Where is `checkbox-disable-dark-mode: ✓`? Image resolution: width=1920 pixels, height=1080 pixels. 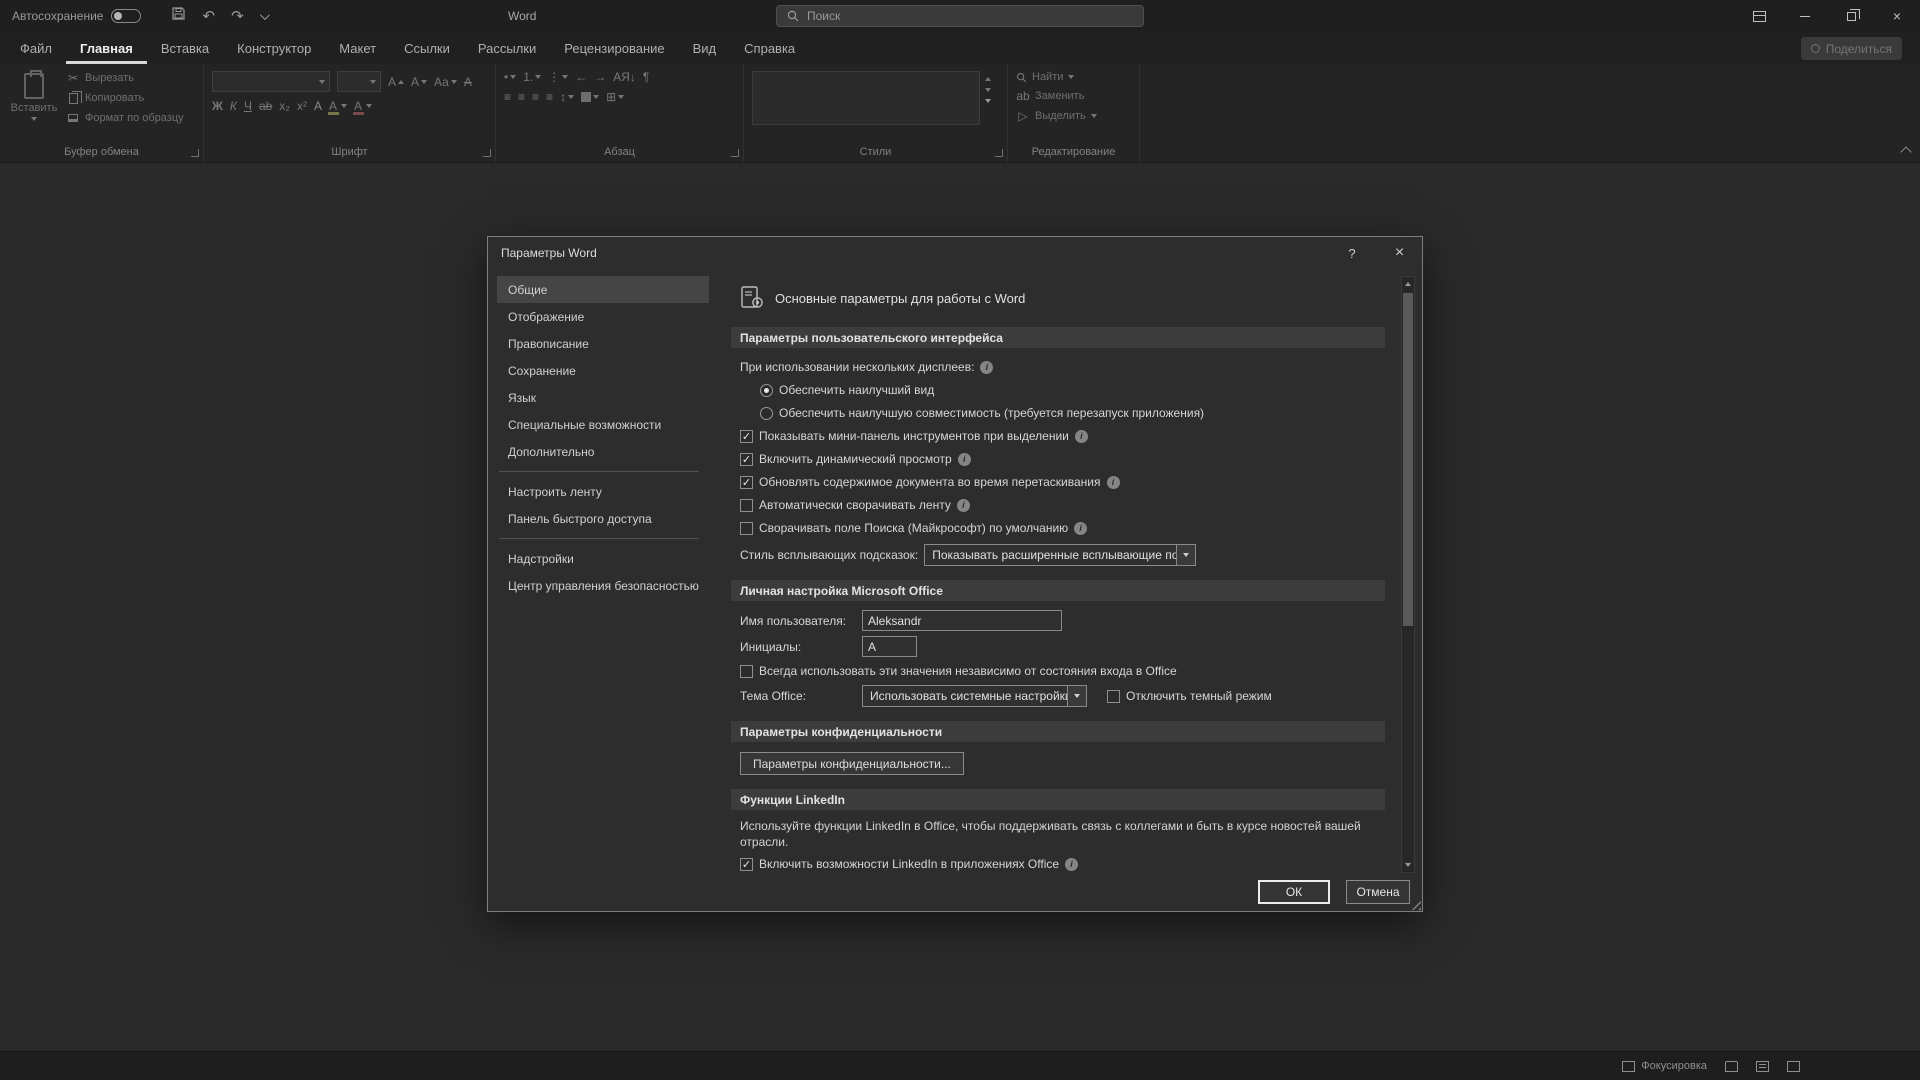 checkbox-disable-dark-mode: ✓ is located at coordinates (1113, 696).